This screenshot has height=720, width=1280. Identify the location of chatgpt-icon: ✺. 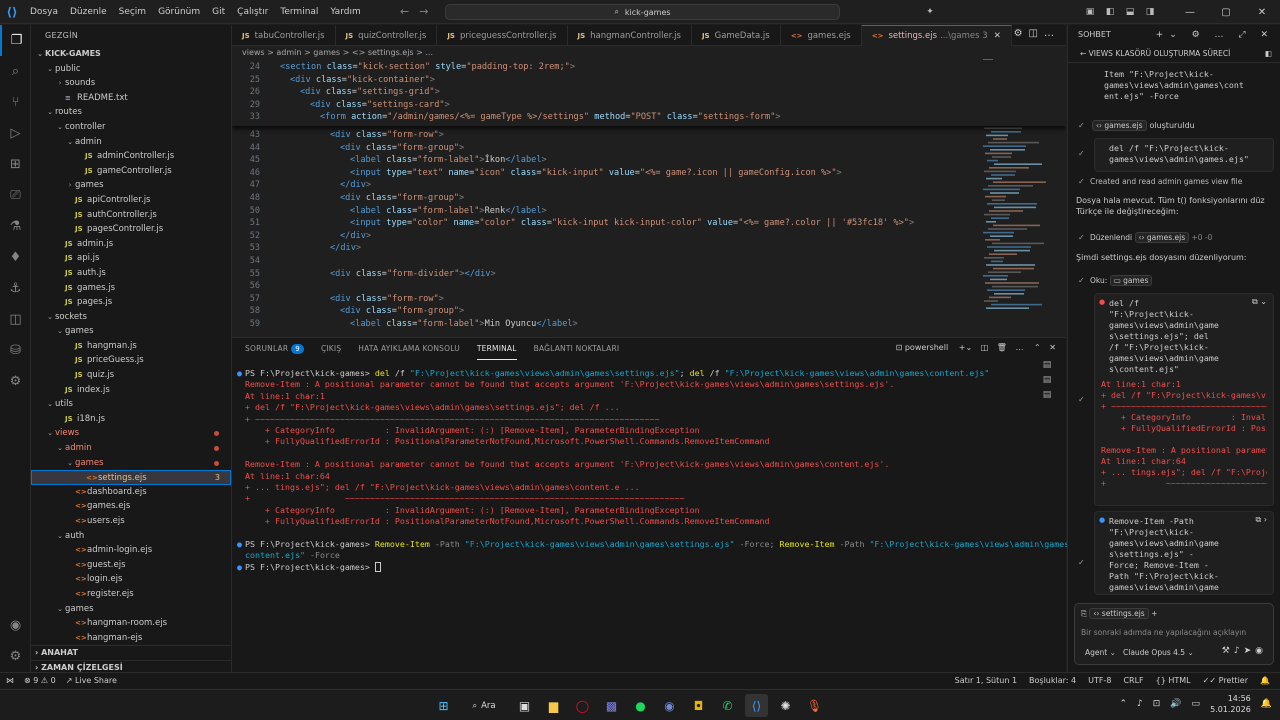
(785, 705).